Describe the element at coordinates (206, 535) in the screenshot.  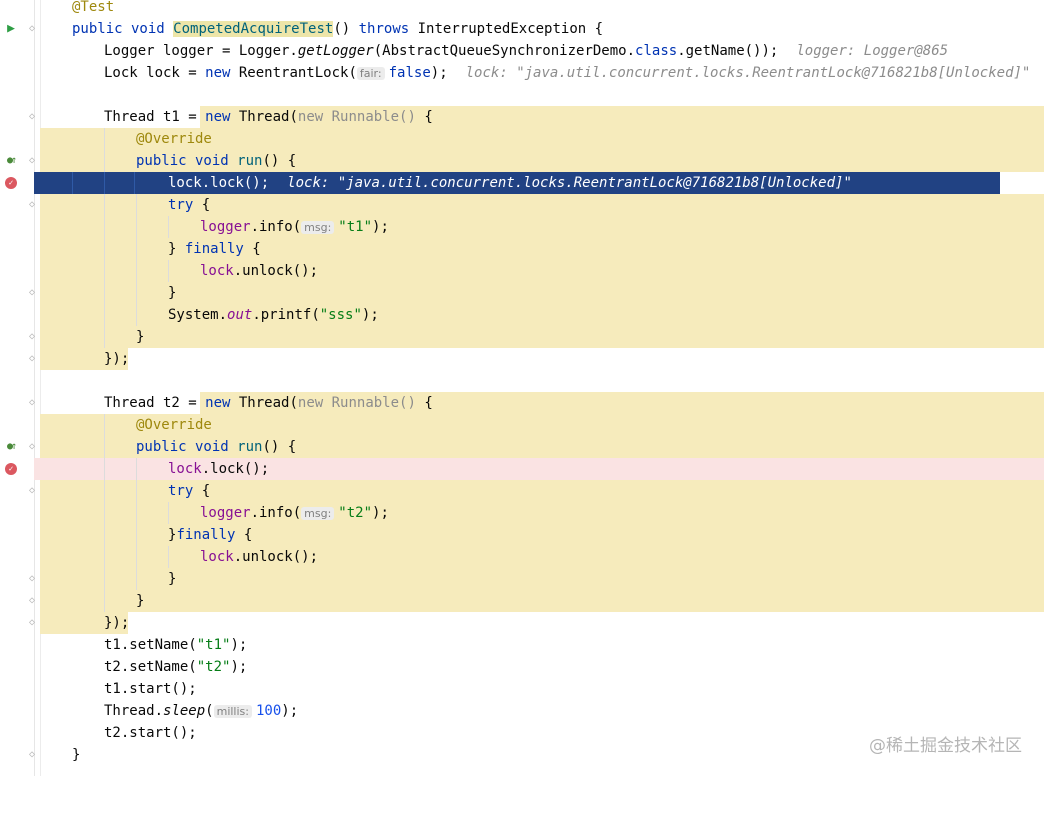
I see `code-token: finally` at that location.